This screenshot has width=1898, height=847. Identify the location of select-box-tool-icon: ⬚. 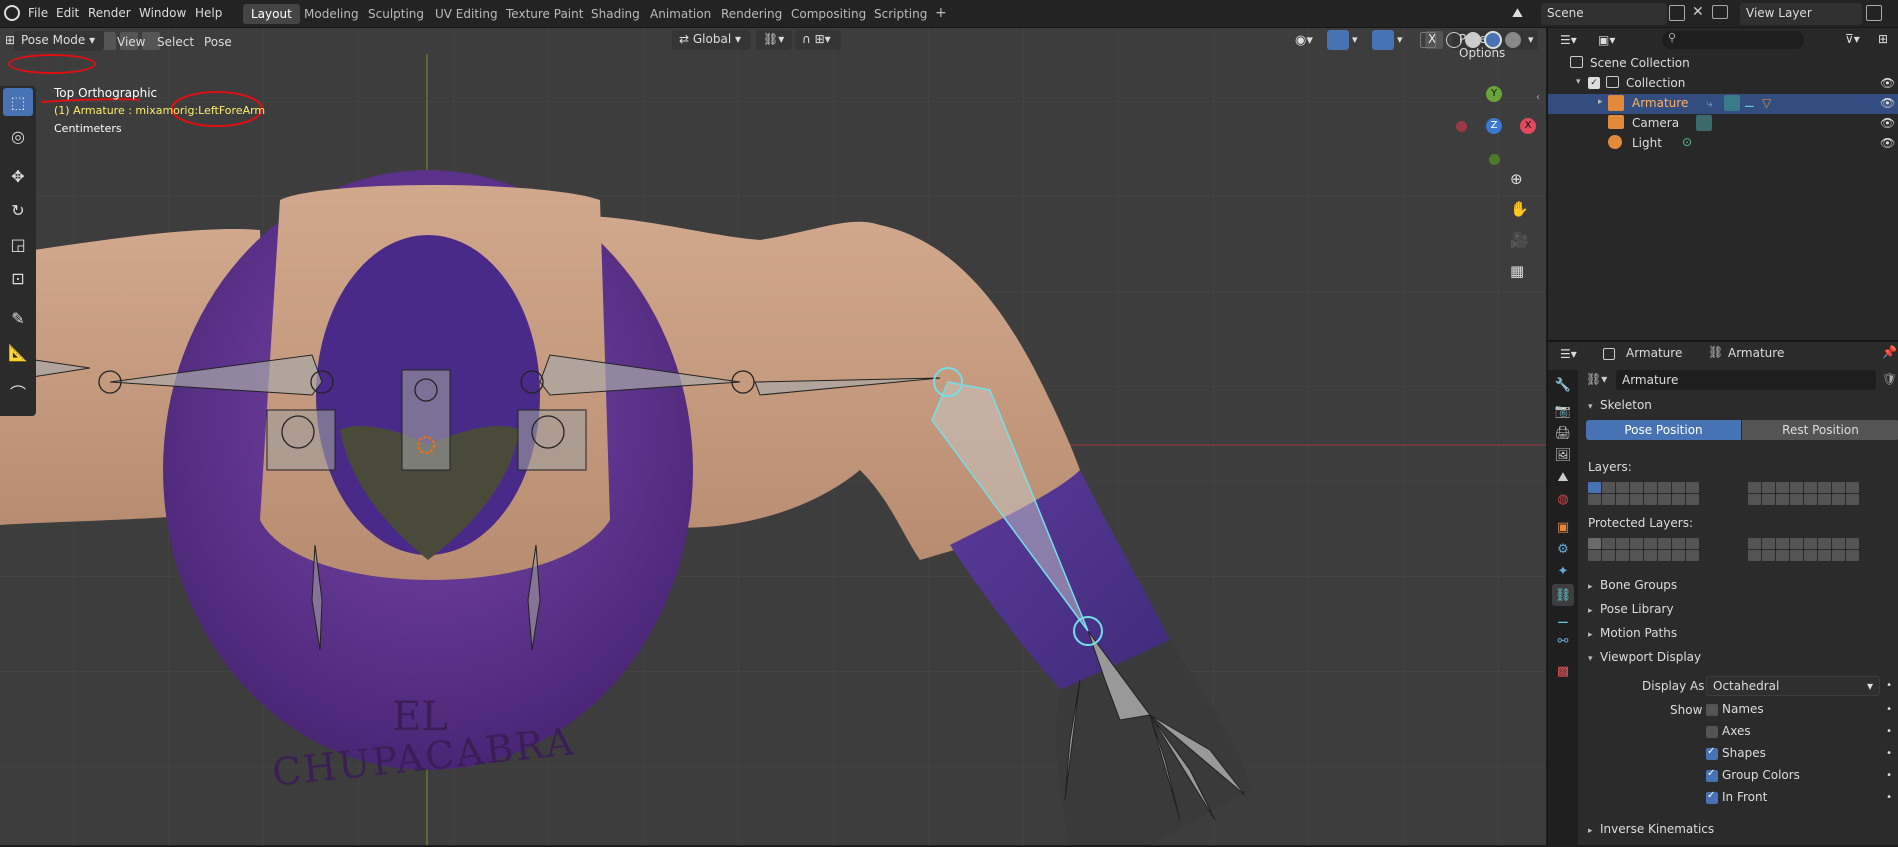
(18, 102).